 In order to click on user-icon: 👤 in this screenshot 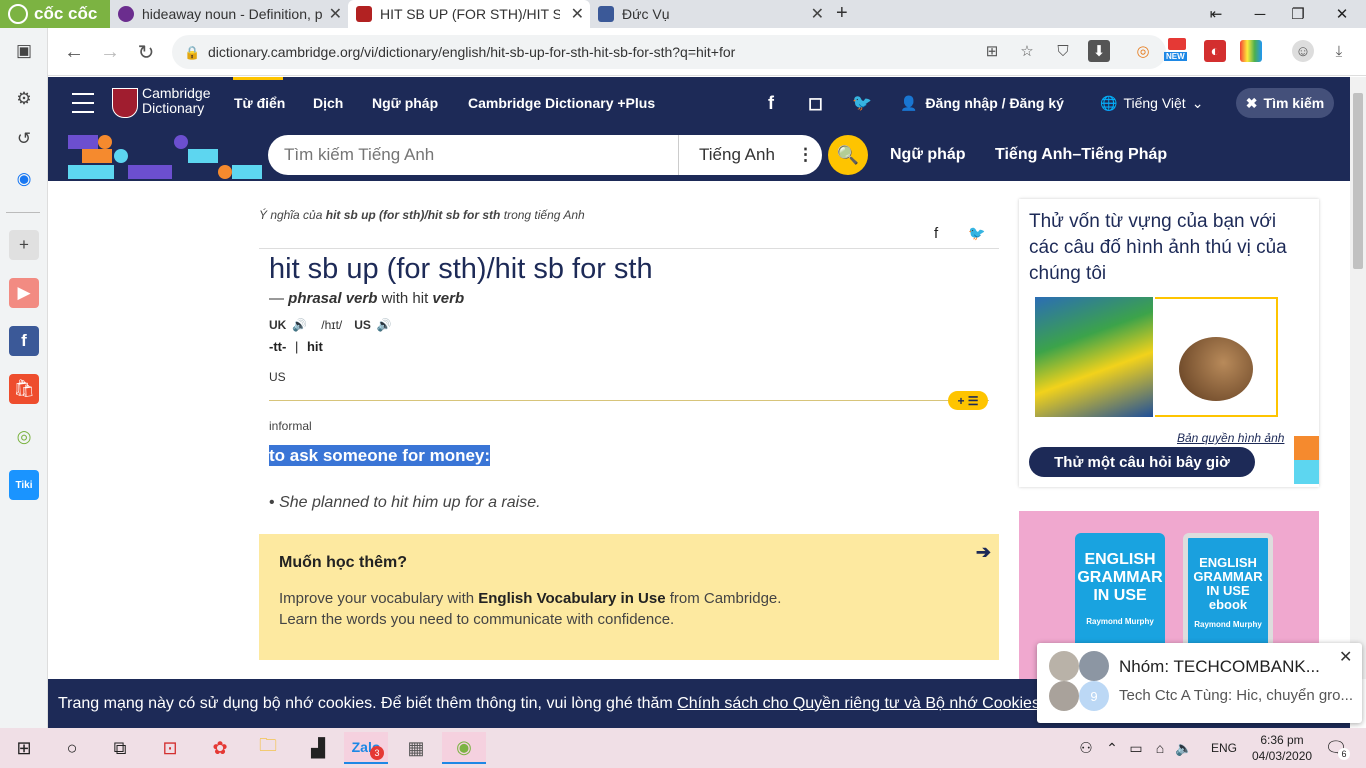, I will do `click(909, 102)`.